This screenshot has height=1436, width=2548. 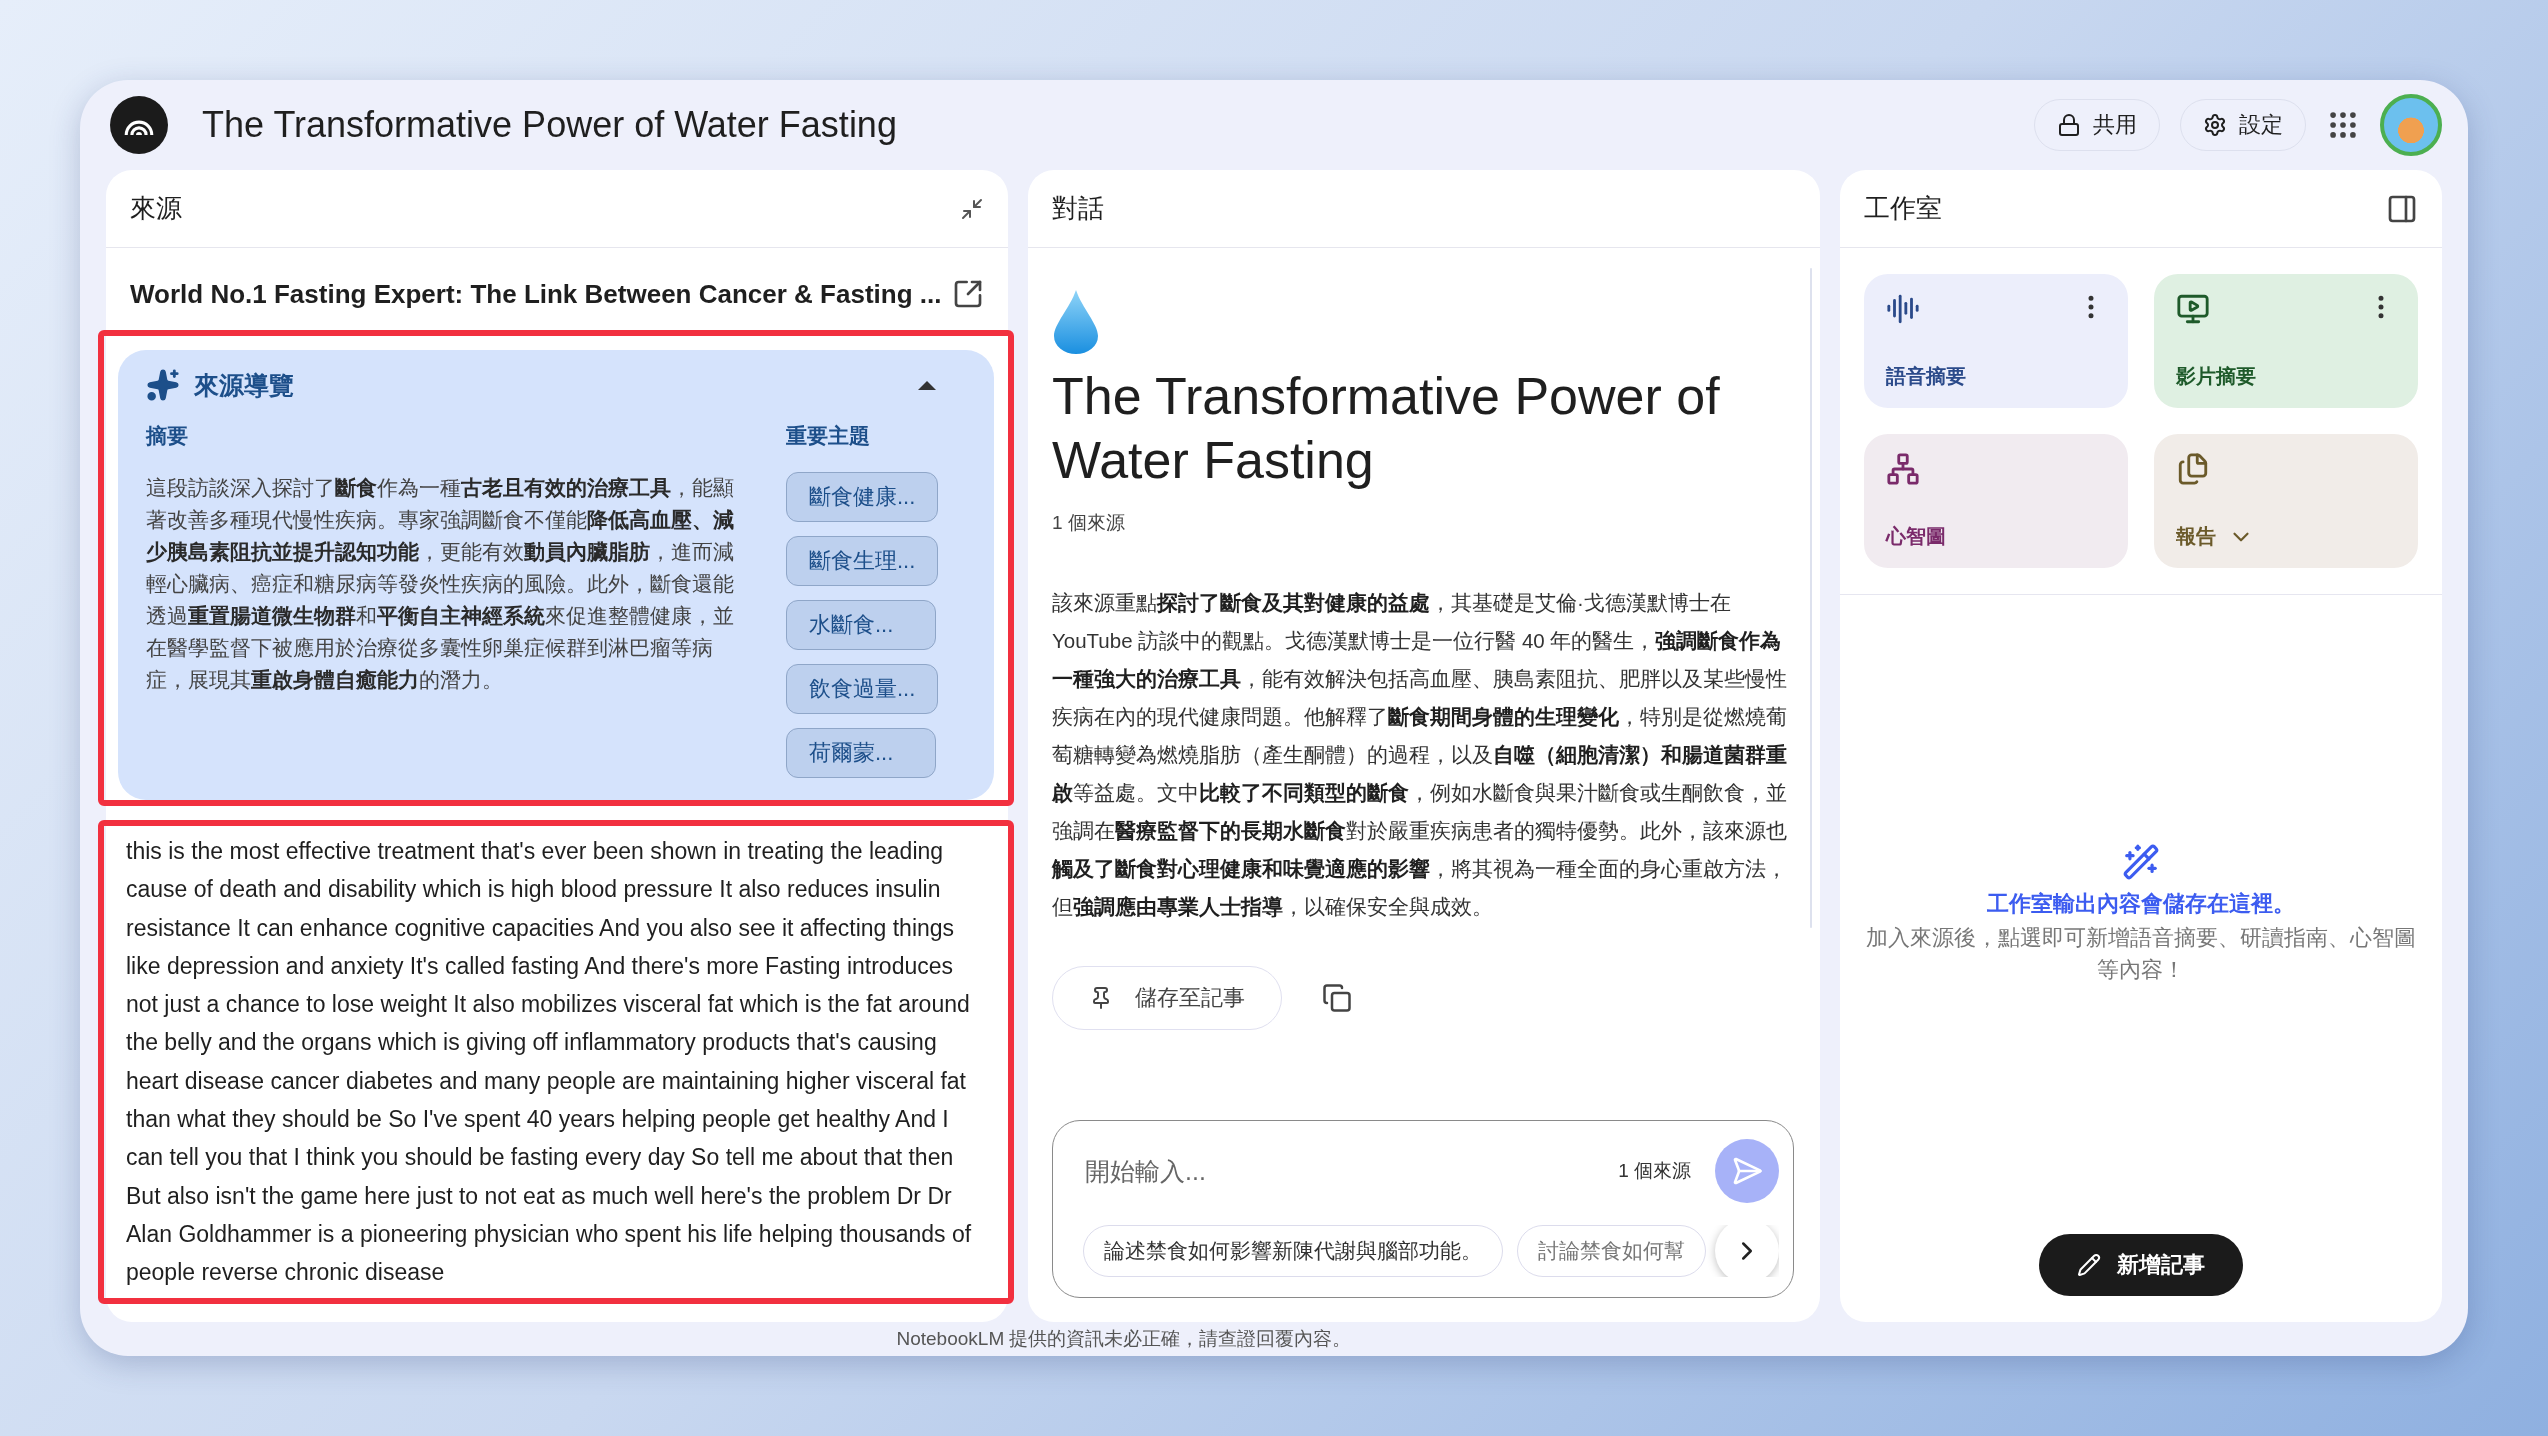 I want to click on studio-tool-card: 報告, so click(x=2286, y=501).